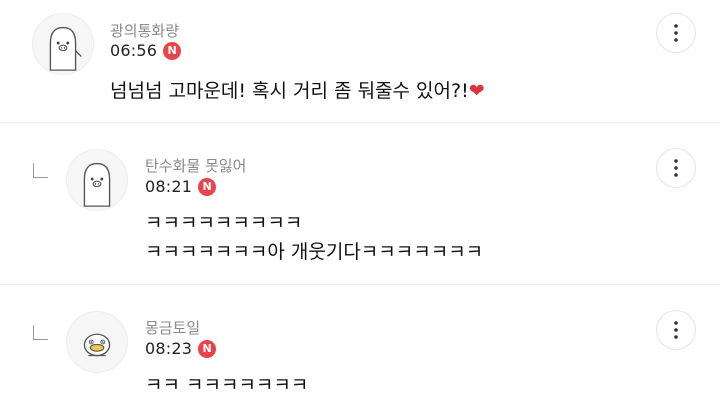 The height and width of the screenshot is (407, 720). I want to click on heart-icon: ❤, so click(476, 91).